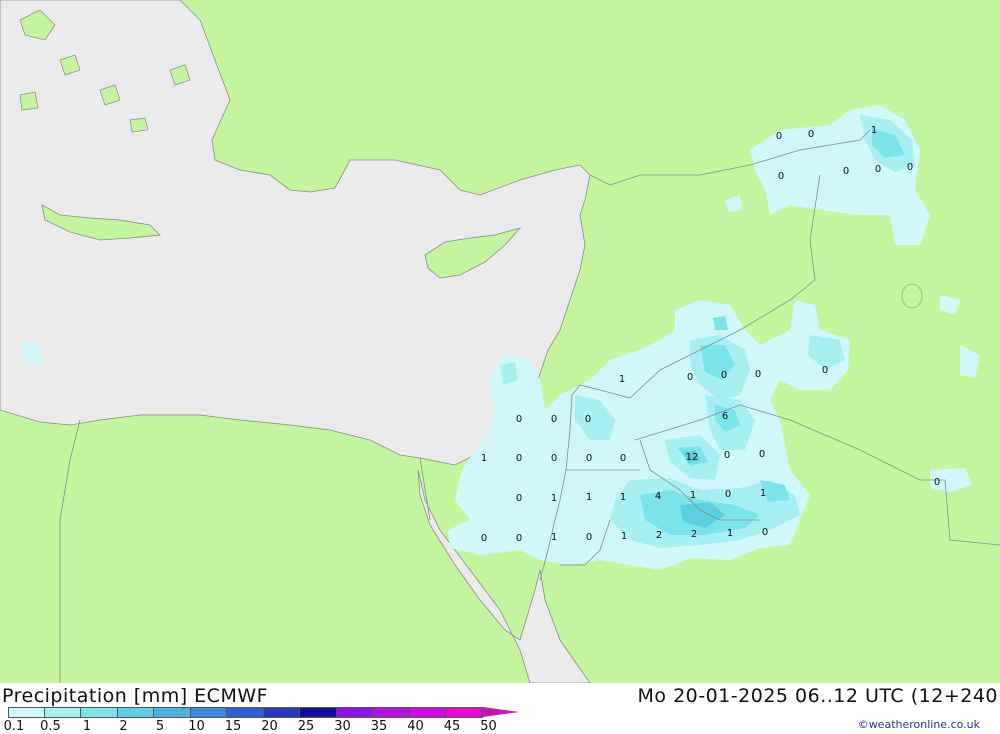 The height and width of the screenshot is (734, 1000). What do you see at coordinates (87, 726) in the screenshot?
I see `colorbar-label: 1` at bounding box center [87, 726].